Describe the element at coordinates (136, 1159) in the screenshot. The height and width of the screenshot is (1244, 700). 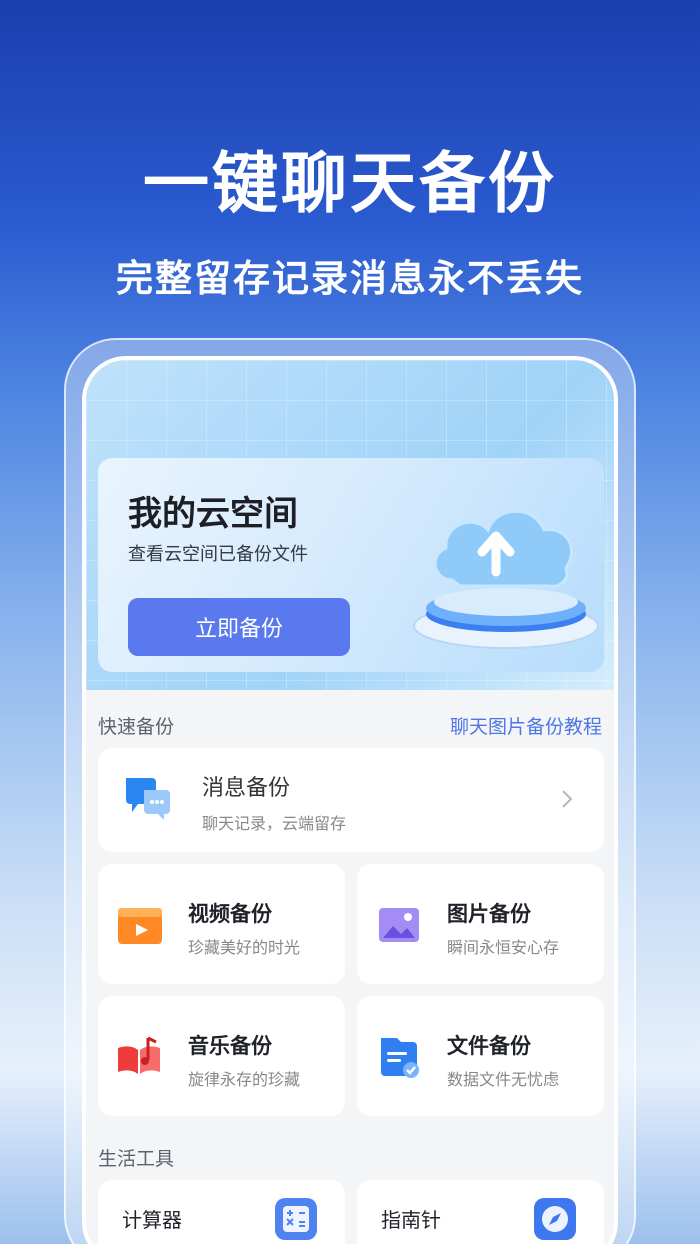
I see `life-tools-label: 生活工具` at that location.